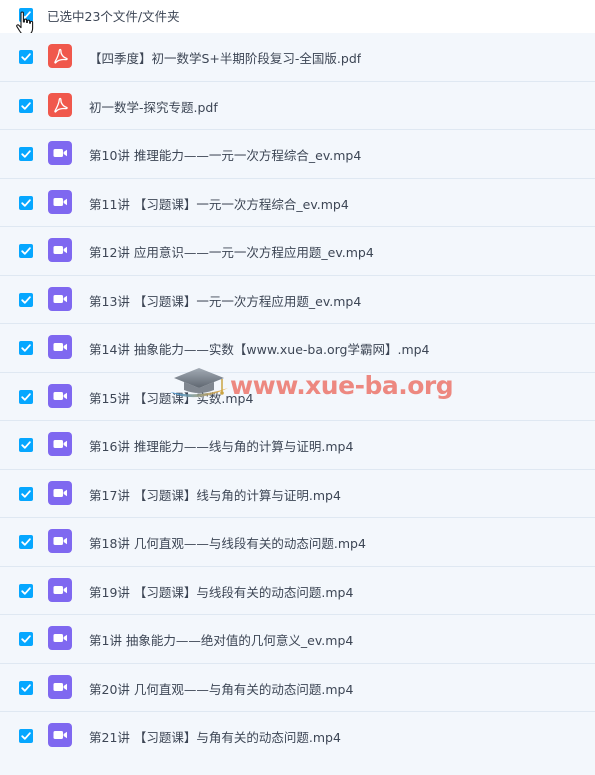 The width and height of the screenshot is (595, 775). I want to click on file-name: 第1讲 抽象能力——绝对值的几何意义_ev.mp4, so click(221, 639).